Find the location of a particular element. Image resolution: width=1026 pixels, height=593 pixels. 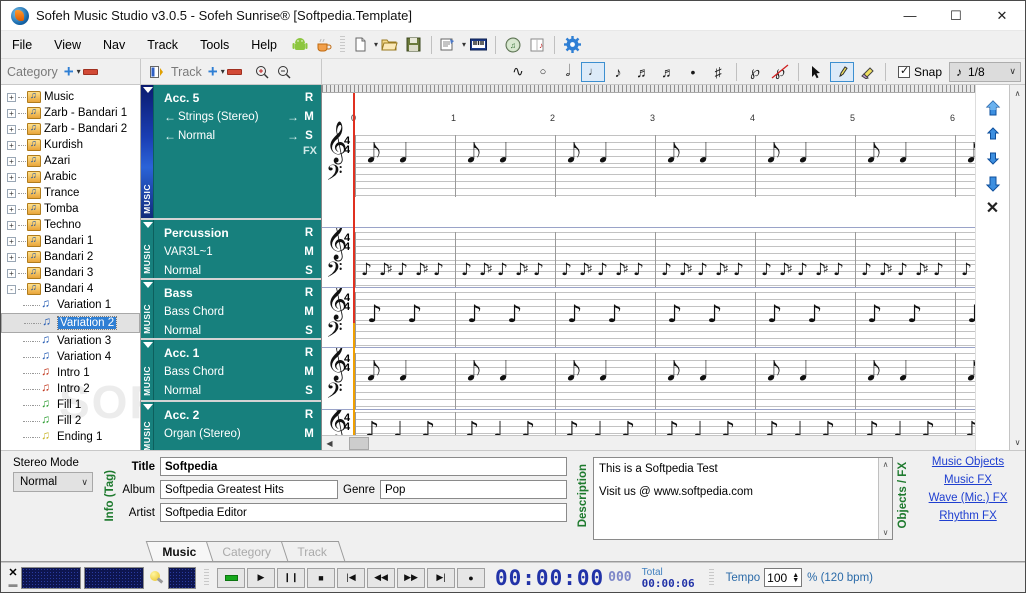

maximize-button: ☐ is located at coordinates (956, 16).